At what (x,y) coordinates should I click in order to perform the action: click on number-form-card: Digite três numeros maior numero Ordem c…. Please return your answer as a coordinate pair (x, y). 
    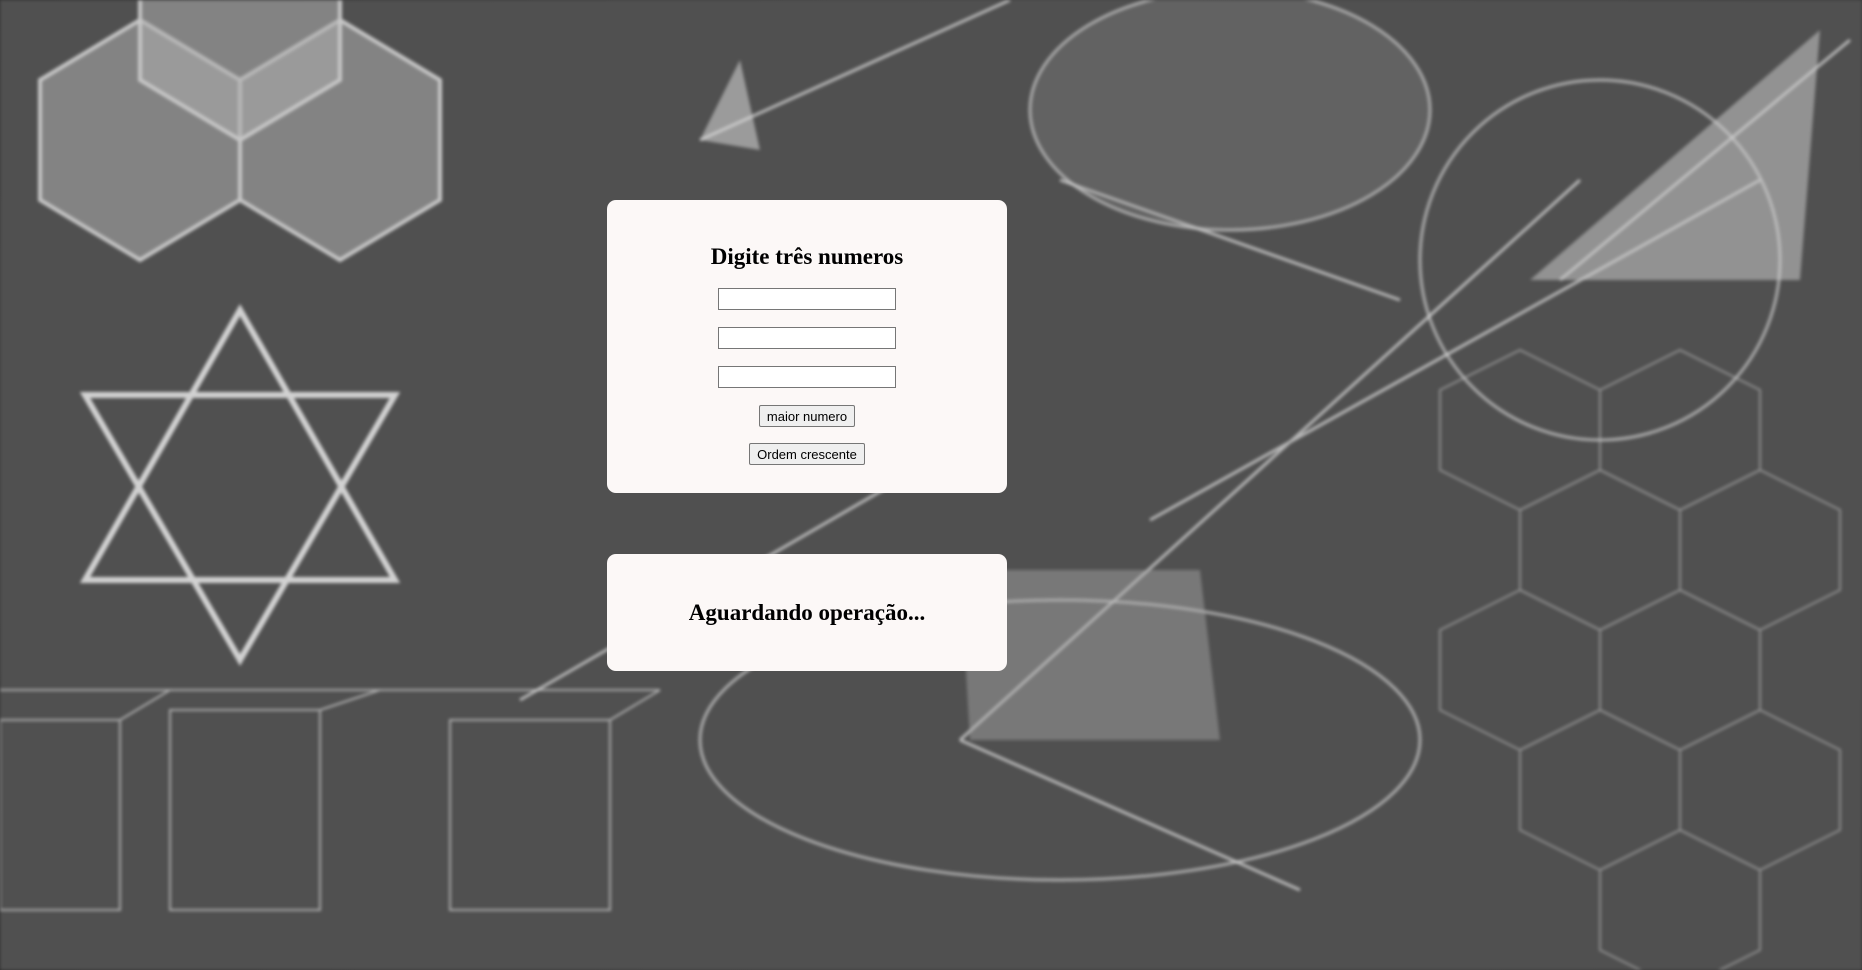
    Looking at the image, I should click on (807, 346).